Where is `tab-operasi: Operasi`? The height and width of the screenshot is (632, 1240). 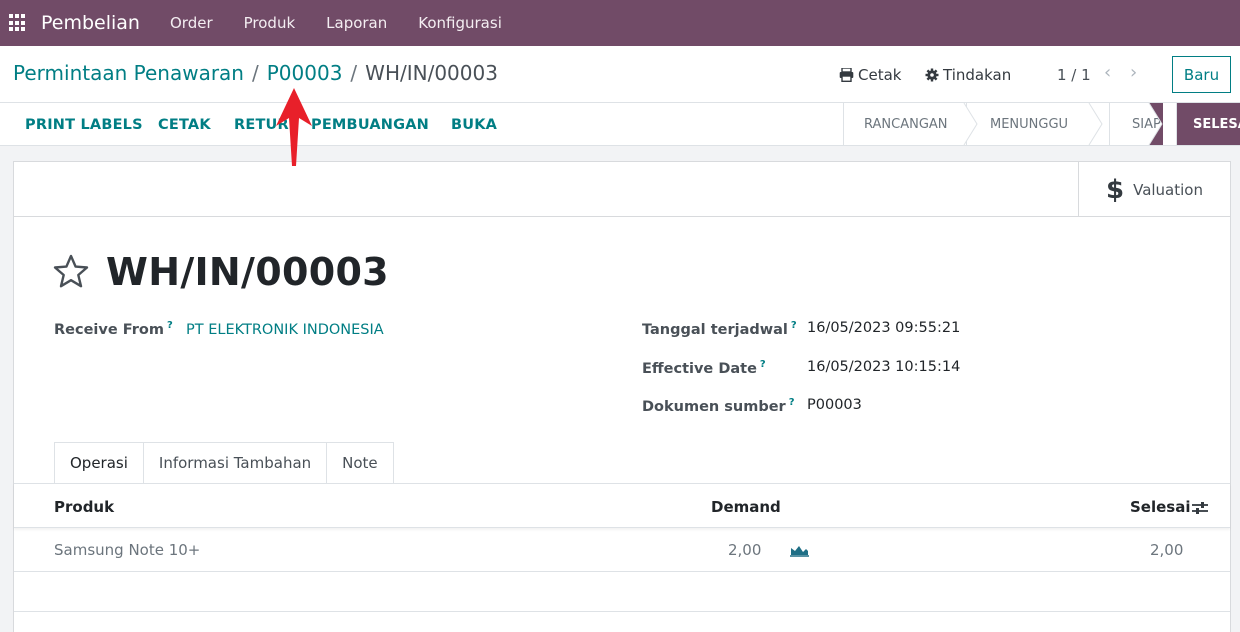 tab-operasi: Operasi is located at coordinates (99, 462).